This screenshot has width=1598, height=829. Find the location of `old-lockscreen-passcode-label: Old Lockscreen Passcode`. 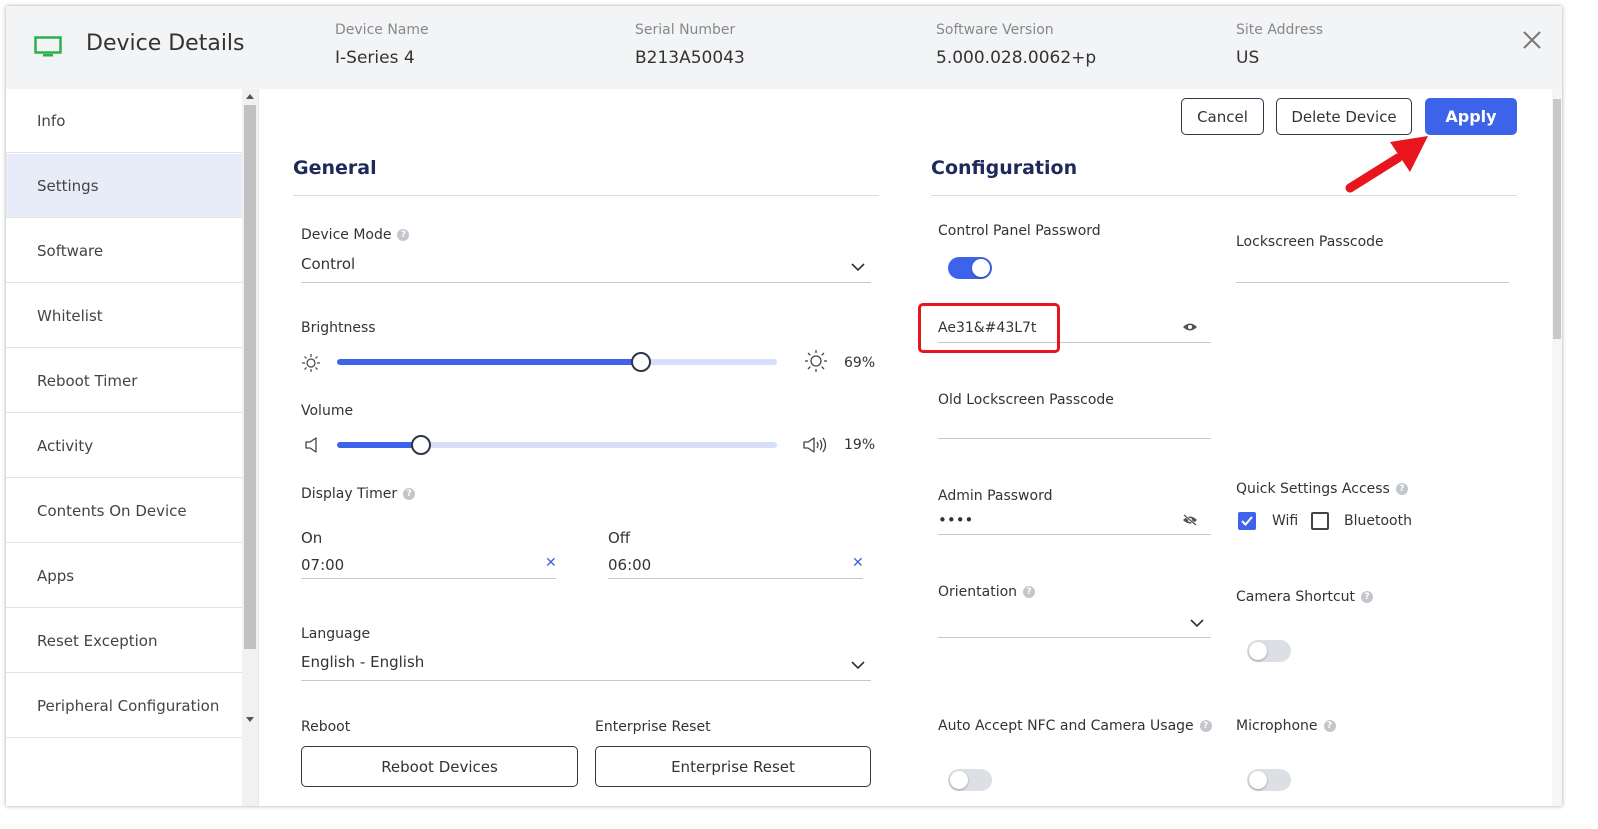

old-lockscreen-passcode-label: Old Lockscreen Passcode is located at coordinates (1026, 400).